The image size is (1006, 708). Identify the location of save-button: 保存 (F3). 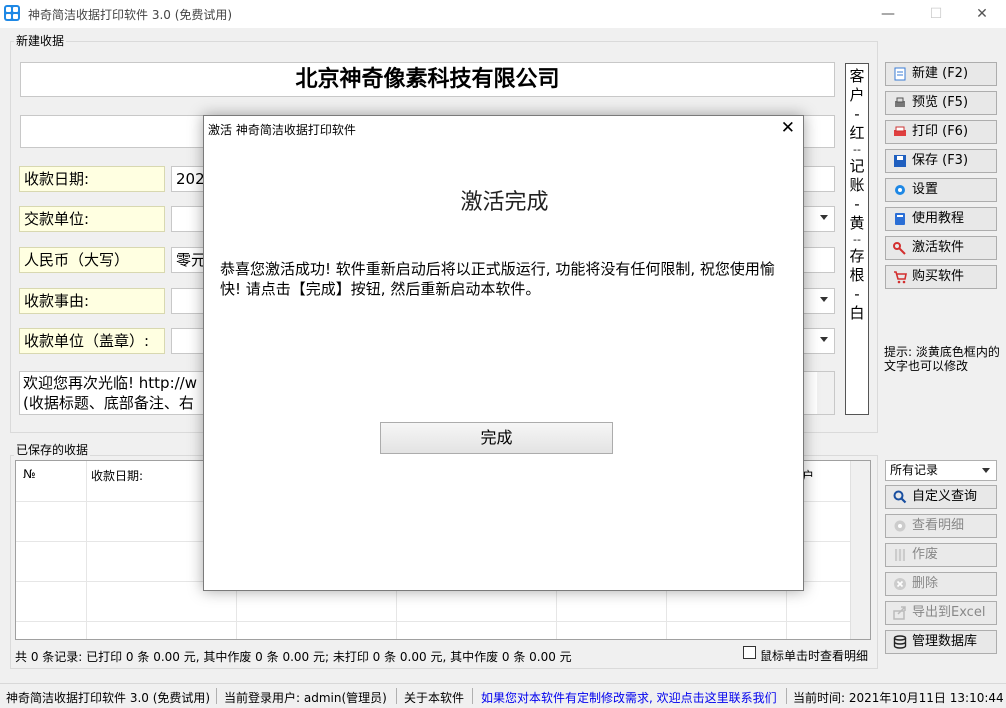
(941, 161).